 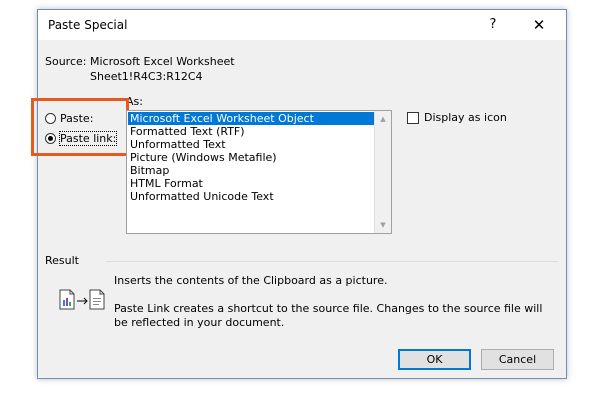 I want to click on result-divider, so click(x=332, y=261).